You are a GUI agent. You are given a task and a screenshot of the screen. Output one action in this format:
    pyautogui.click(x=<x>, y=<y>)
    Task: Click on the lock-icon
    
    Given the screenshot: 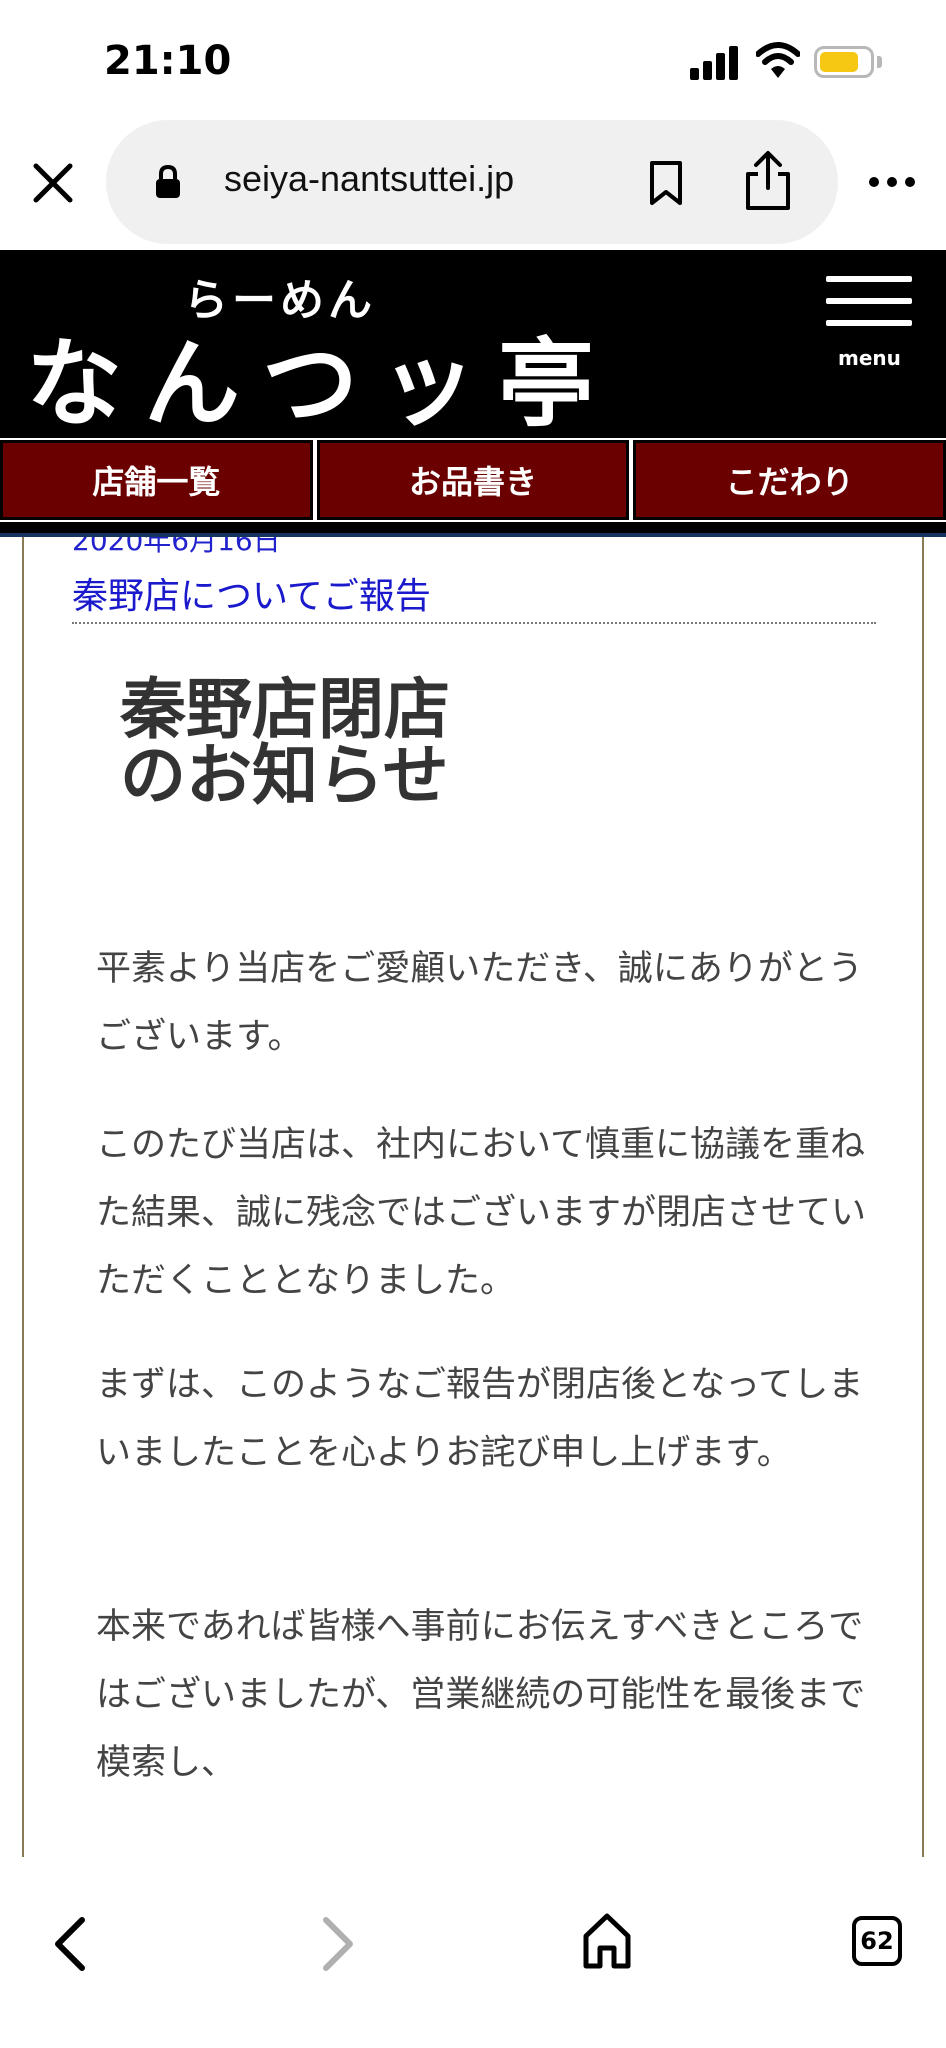 What is the action you would take?
    pyautogui.click(x=168, y=181)
    